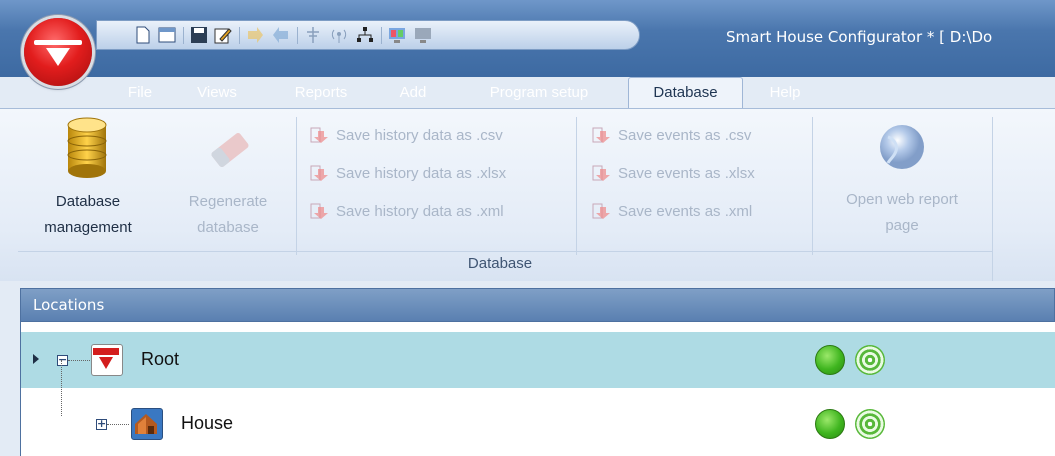 This screenshot has height=456, width=1055. What do you see at coordinates (685, 135) in the screenshot?
I see `save-events-csv-label: Save events as .csv` at bounding box center [685, 135].